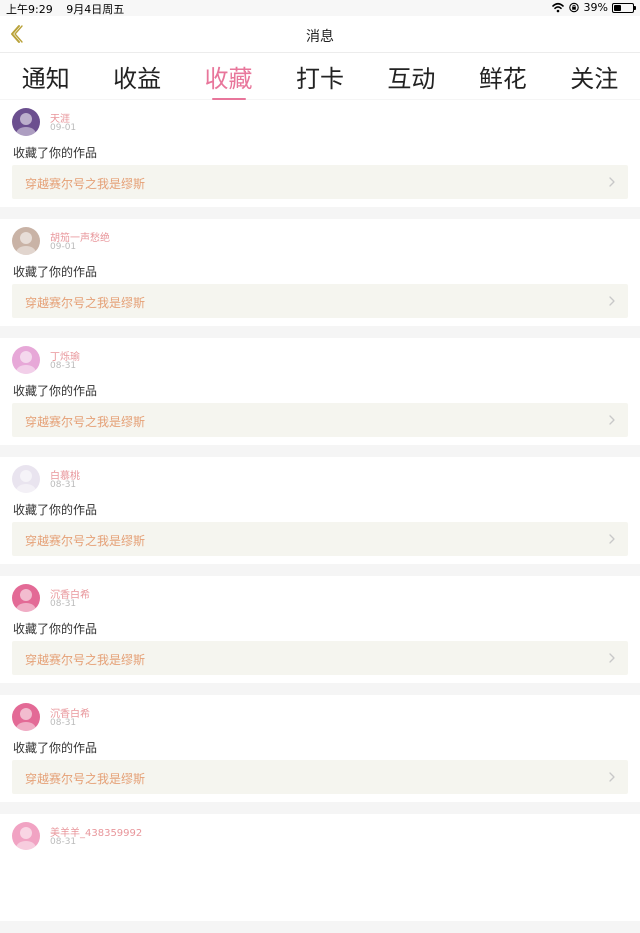  I want to click on page-title: 消息, so click(320, 37).